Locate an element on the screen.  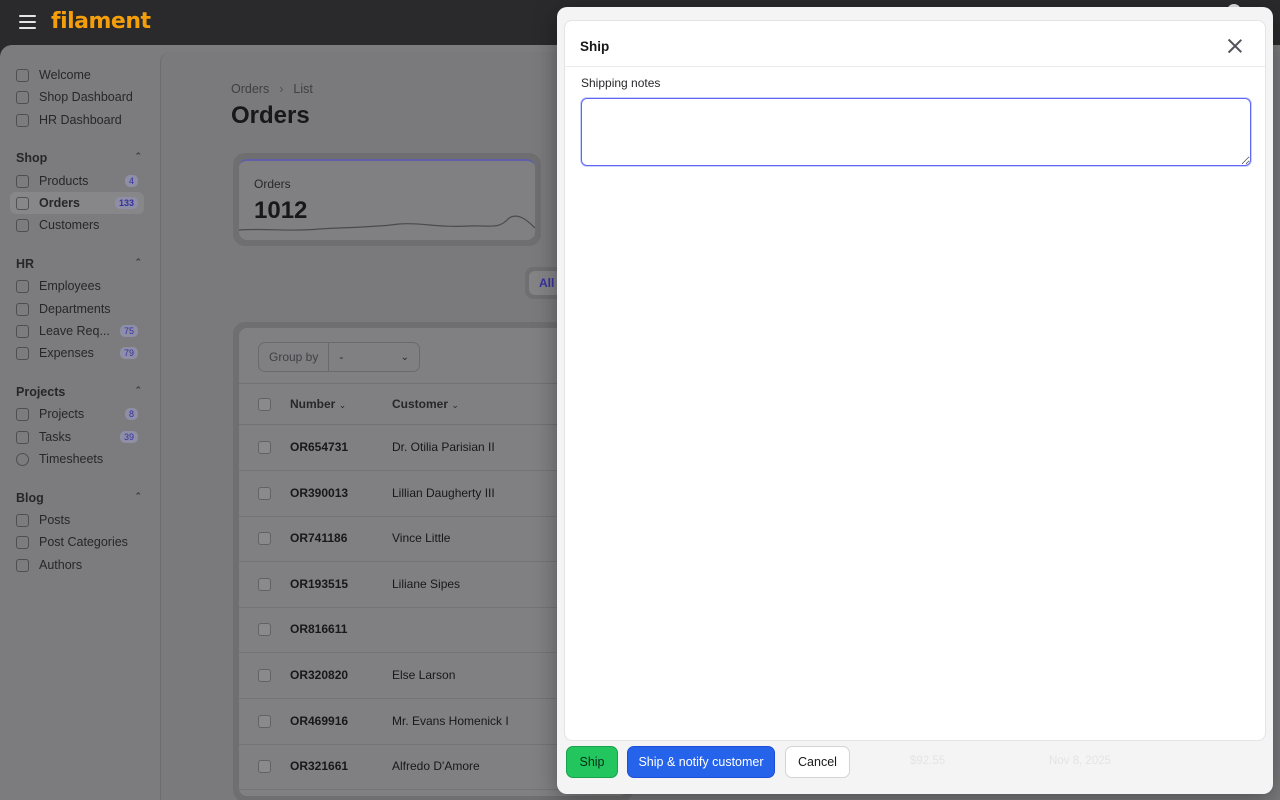
sidebar-item-employees: Employees is located at coordinates (77, 286).